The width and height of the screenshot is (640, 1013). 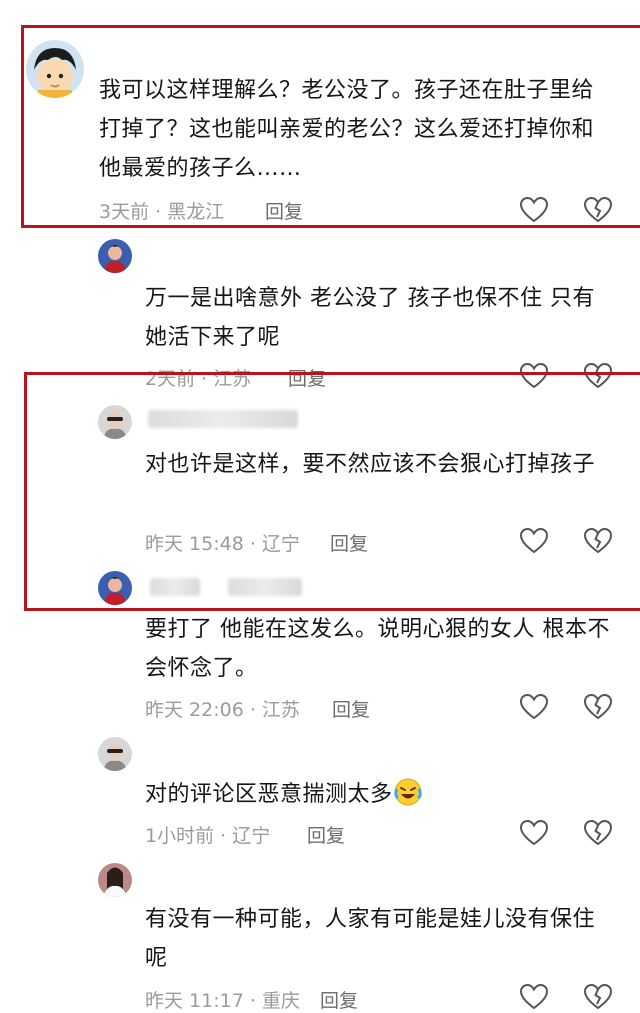 What do you see at coordinates (222, 710) in the screenshot?
I see `comment-time-location: 昨天 22:06 · 江苏` at bounding box center [222, 710].